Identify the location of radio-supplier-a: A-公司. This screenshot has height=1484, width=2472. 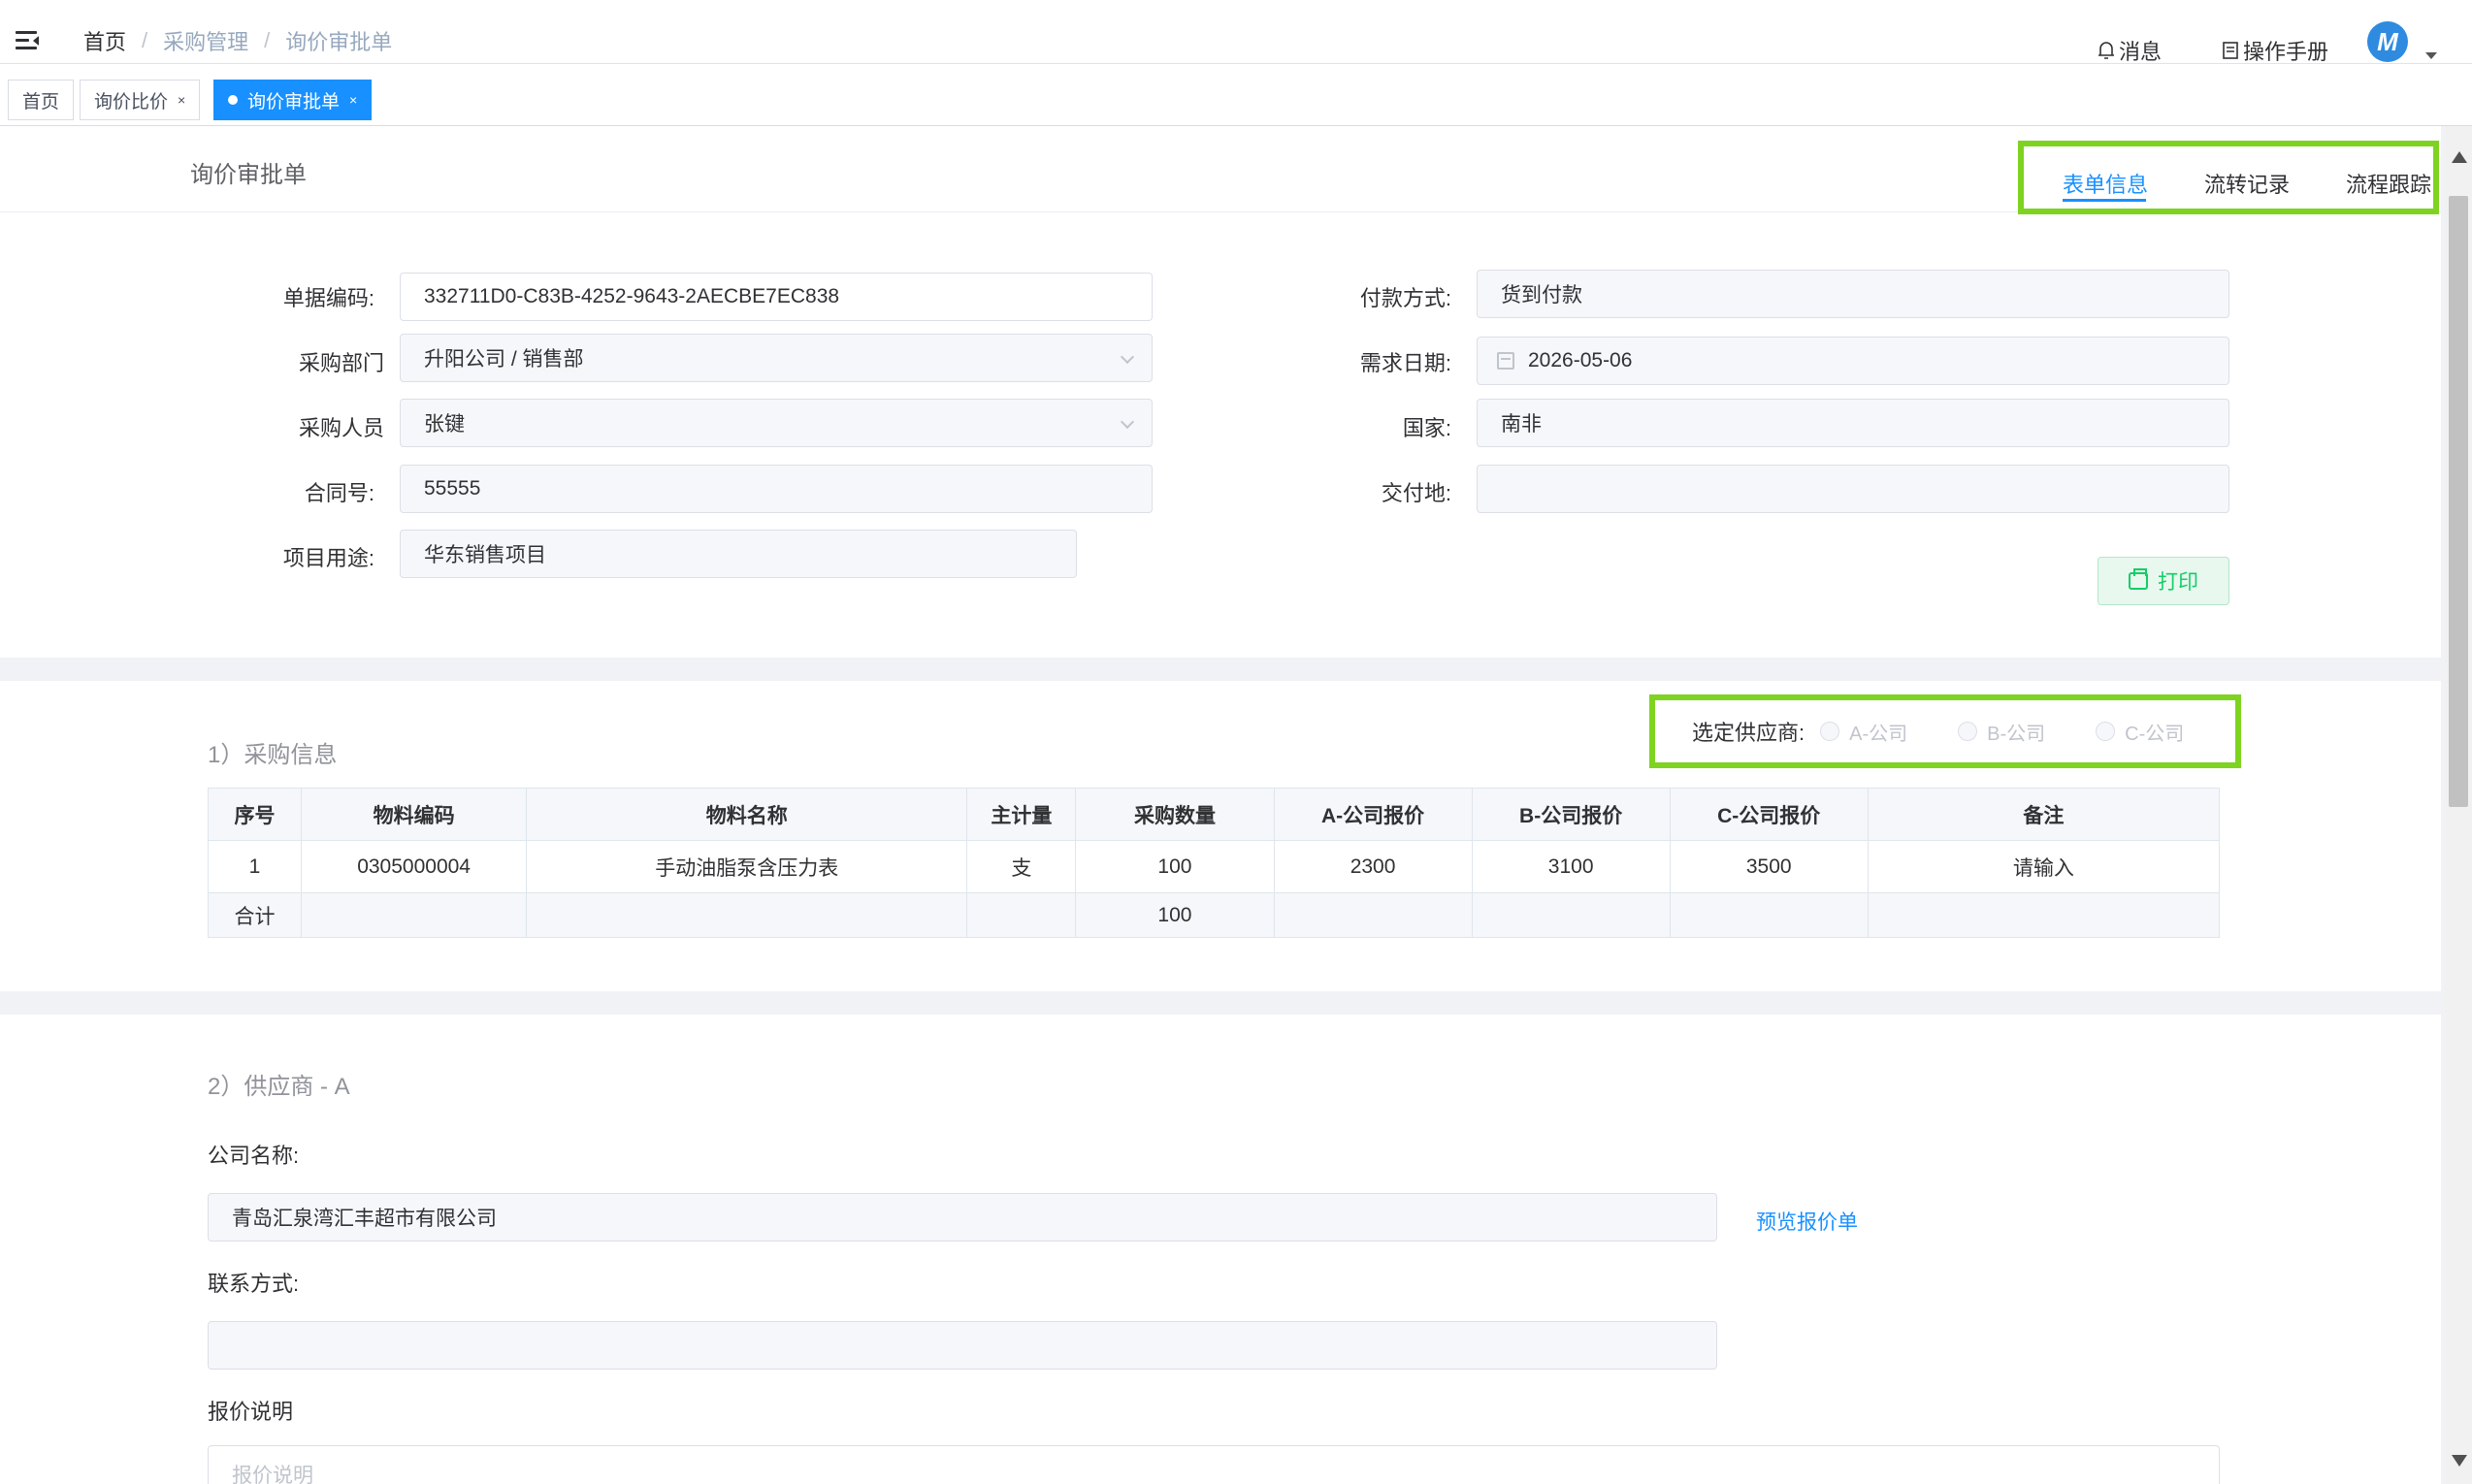
(1863, 732).